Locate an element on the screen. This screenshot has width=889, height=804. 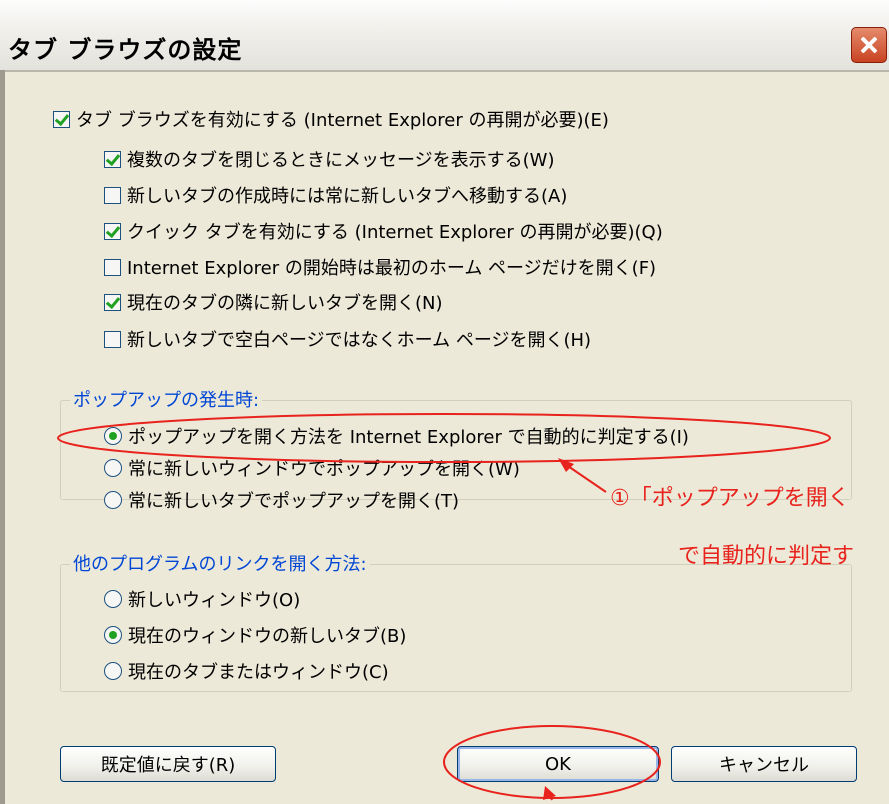
annotation-text-line1: ①「ポップアップを開く is located at coordinates (730, 498).